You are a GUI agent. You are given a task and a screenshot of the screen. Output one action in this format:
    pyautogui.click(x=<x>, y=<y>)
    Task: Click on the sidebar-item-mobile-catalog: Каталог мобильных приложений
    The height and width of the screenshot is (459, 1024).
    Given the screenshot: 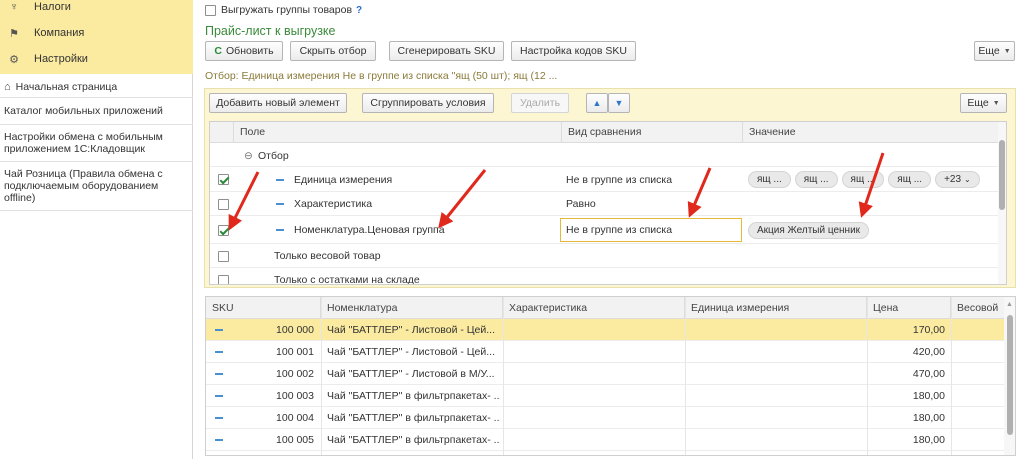 What is the action you would take?
    pyautogui.click(x=96, y=111)
    